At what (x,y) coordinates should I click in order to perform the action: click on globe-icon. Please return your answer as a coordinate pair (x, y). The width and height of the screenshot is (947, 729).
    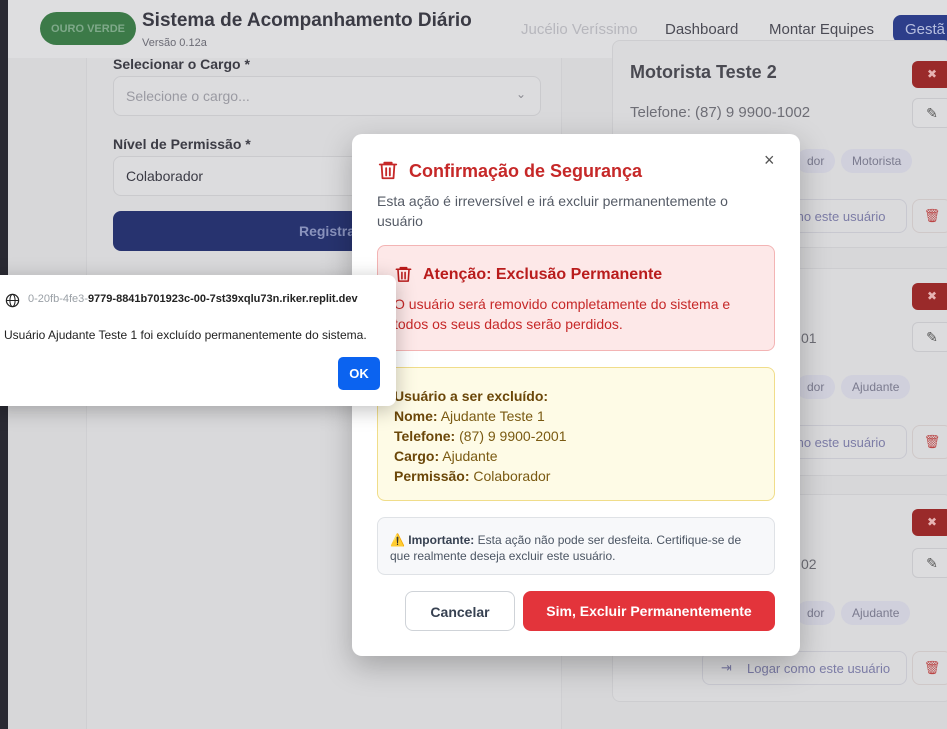
    Looking at the image, I should click on (12, 300).